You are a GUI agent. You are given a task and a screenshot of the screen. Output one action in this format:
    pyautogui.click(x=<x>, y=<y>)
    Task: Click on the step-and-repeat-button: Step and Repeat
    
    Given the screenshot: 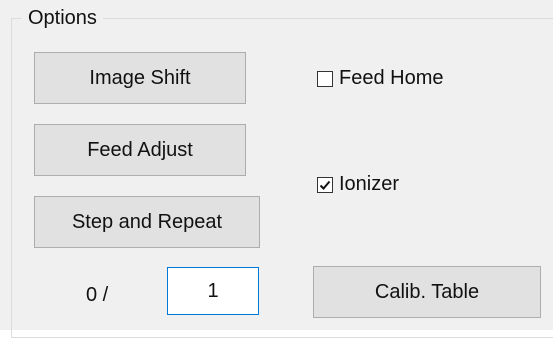 What is the action you would take?
    pyautogui.click(x=147, y=222)
    